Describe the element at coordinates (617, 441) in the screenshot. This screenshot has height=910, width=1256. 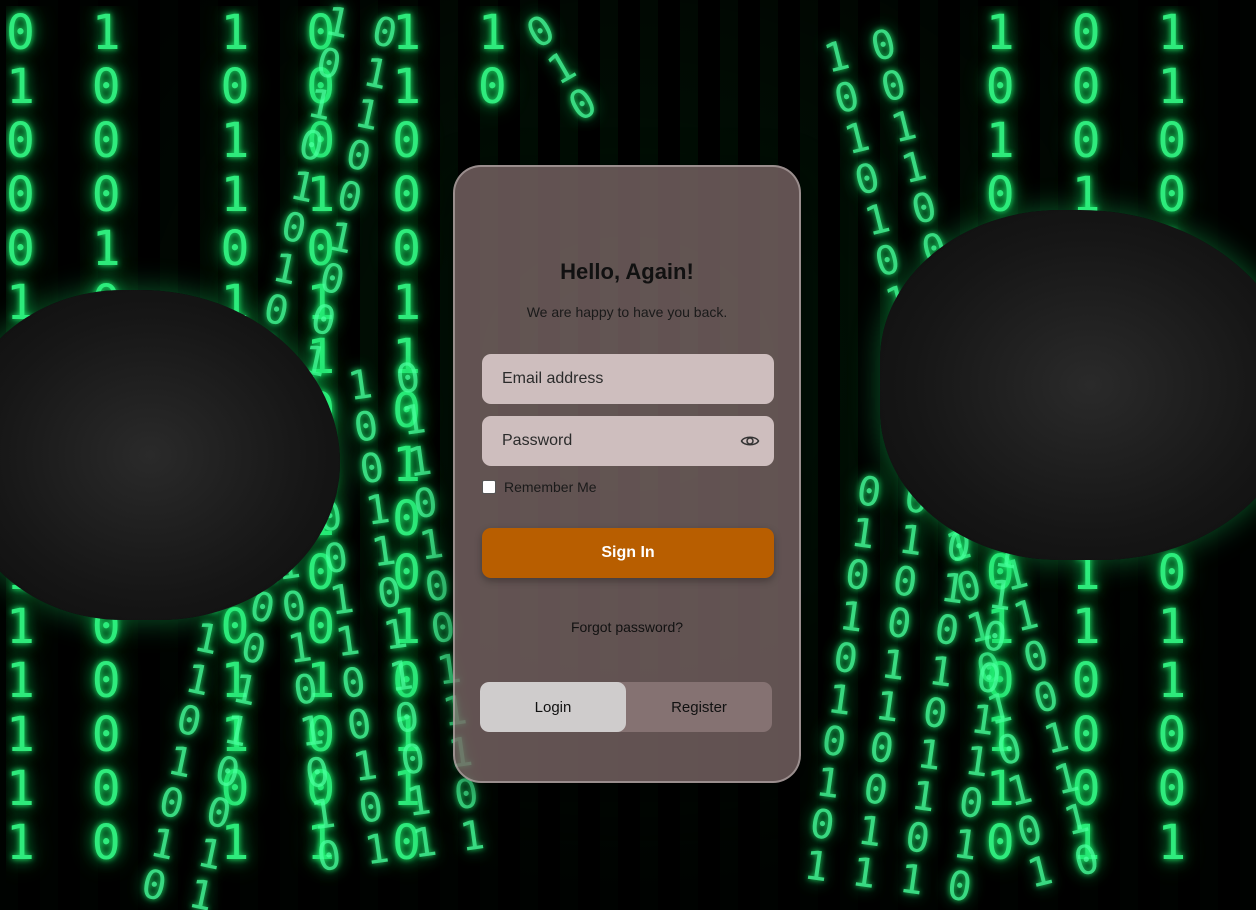
I see `password-input` at that location.